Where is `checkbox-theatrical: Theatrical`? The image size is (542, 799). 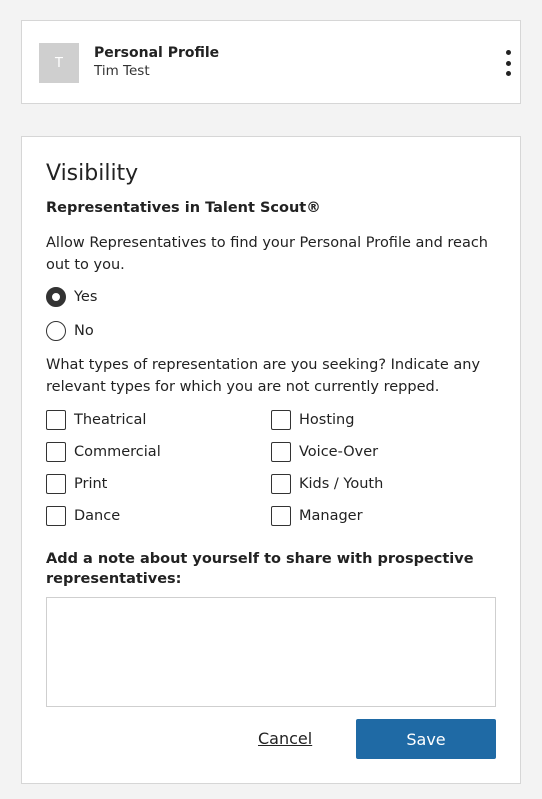
checkbox-theatrical: Theatrical is located at coordinates (96, 420).